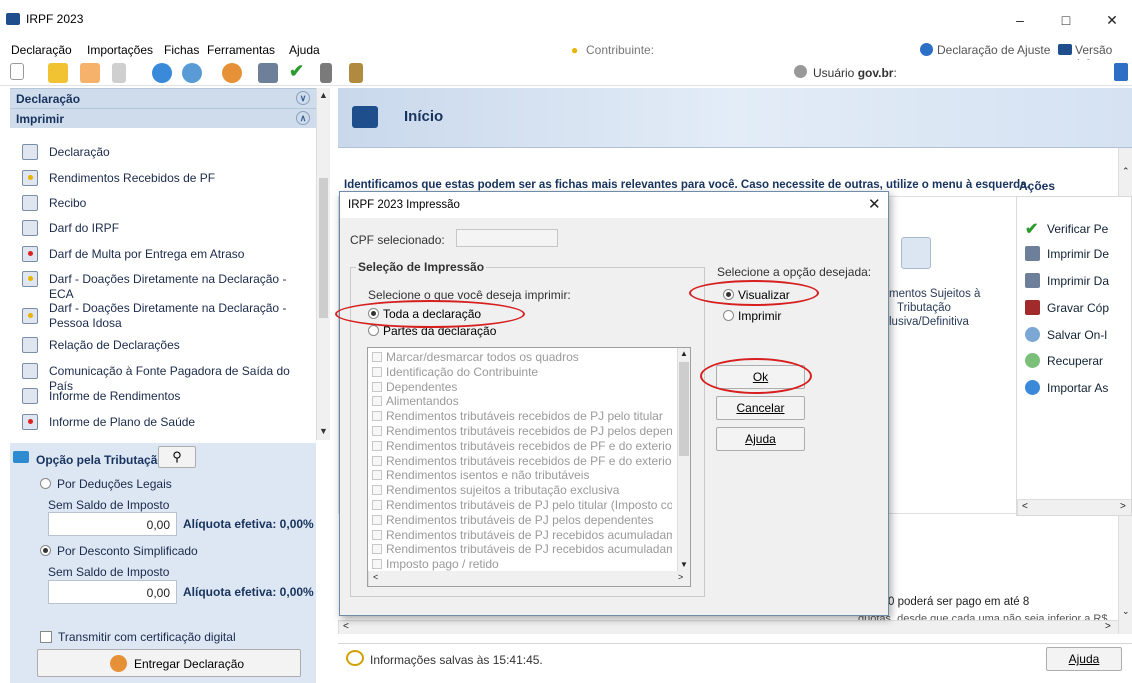 This screenshot has width=1132, height=683. What do you see at coordinates (522, 401) in the screenshot?
I see `quadro-item: Alimentandos` at bounding box center [522, 401].